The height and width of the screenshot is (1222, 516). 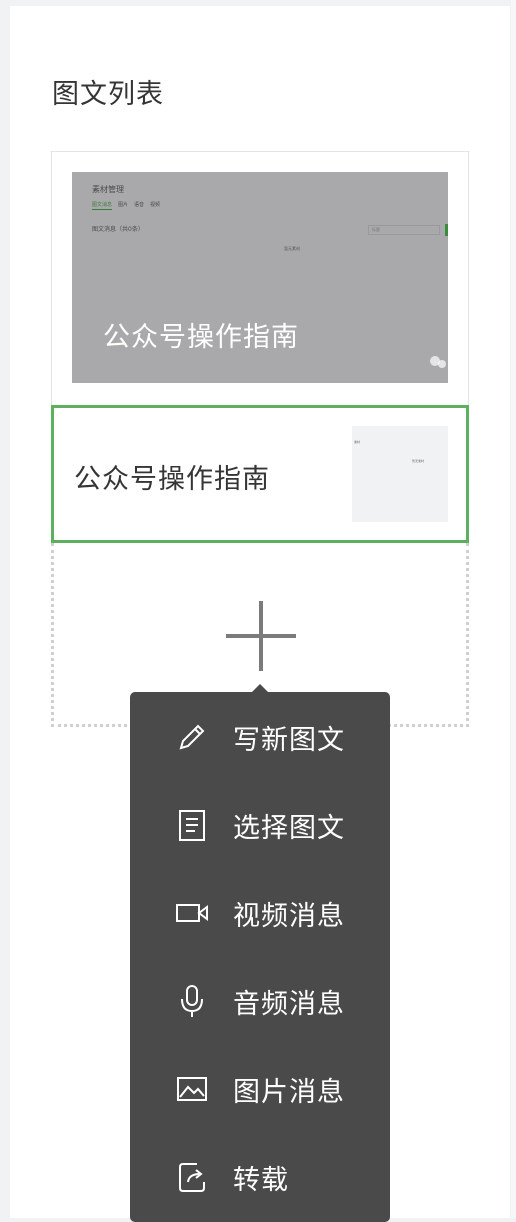 I want to click on menu-item-audio-message: 音频消息, so click(x=260, y=1000).